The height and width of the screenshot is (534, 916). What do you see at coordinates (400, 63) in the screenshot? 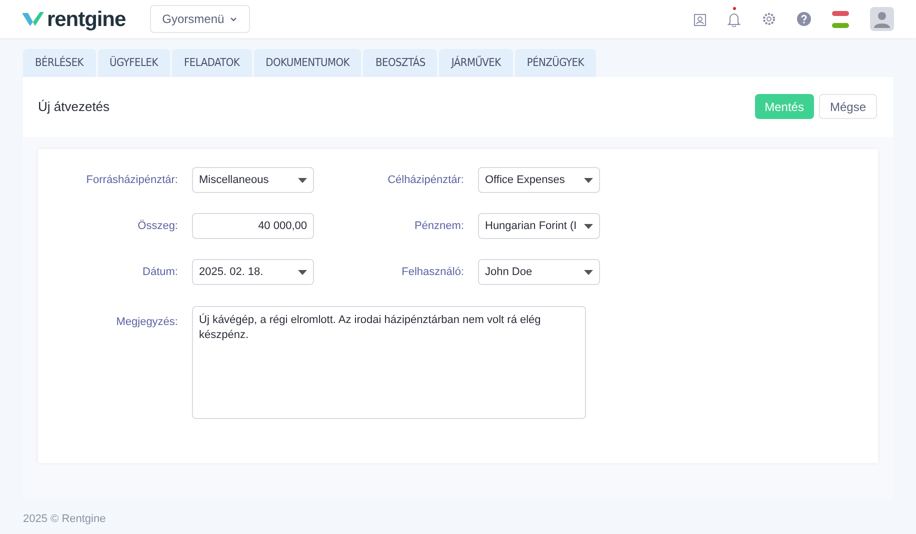
I see `nav-tab: BEOSZTÁS` at bounding box center [400, 63].